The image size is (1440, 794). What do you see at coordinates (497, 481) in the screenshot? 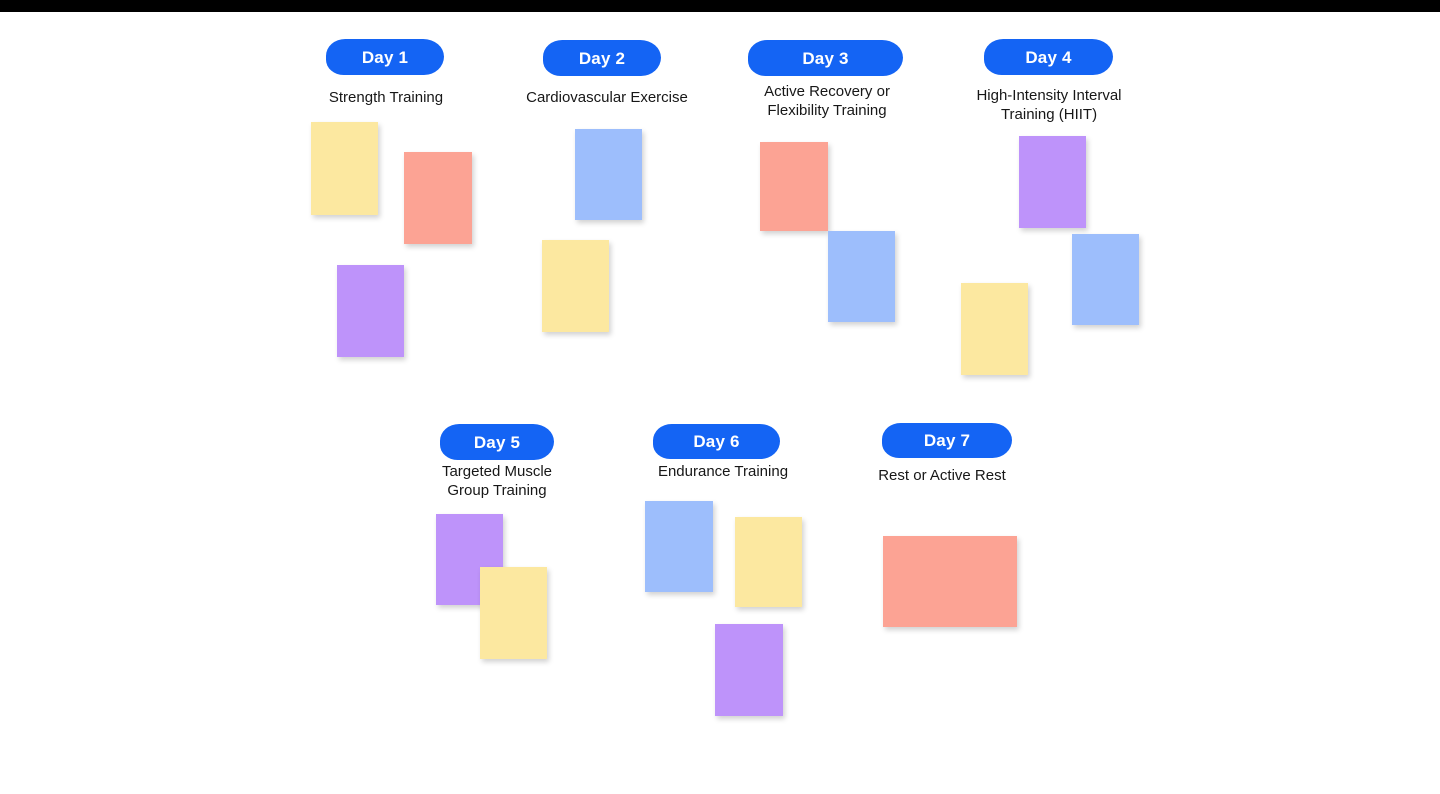
I see `day-title-5: Targeted Muscle Group Training` at bounding box center [497, 481].